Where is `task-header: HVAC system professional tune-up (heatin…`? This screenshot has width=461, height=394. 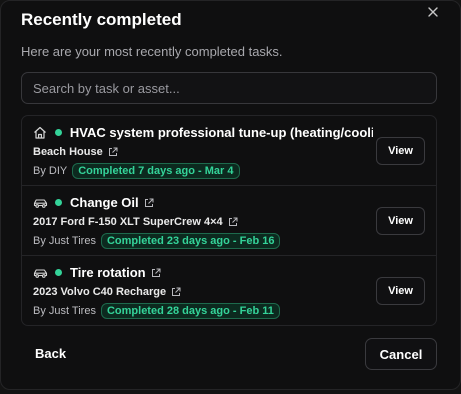 task-header: HVAC system professional tune-up (heatin… is located at coordinates (203, 132).